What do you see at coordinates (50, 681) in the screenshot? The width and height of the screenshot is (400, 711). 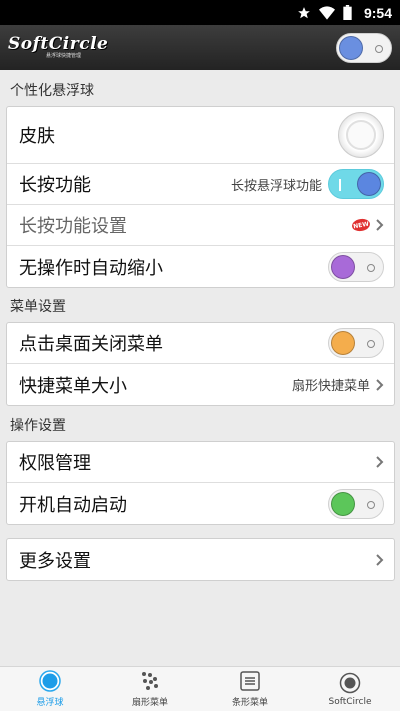 I see `floating-ball-icon` at bounding box center [50, 681].